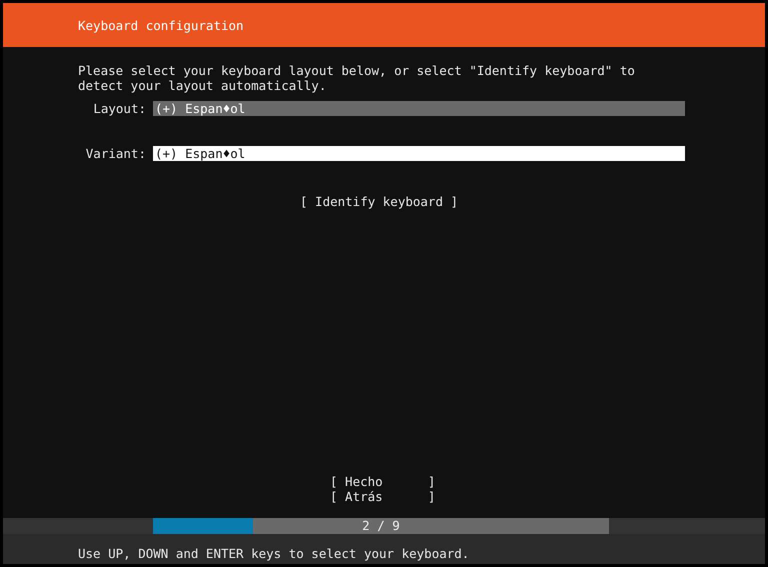  I want to click on status-text: Use UP, DOWN and ENTER keys to select your keyboard., so click(274, 553).